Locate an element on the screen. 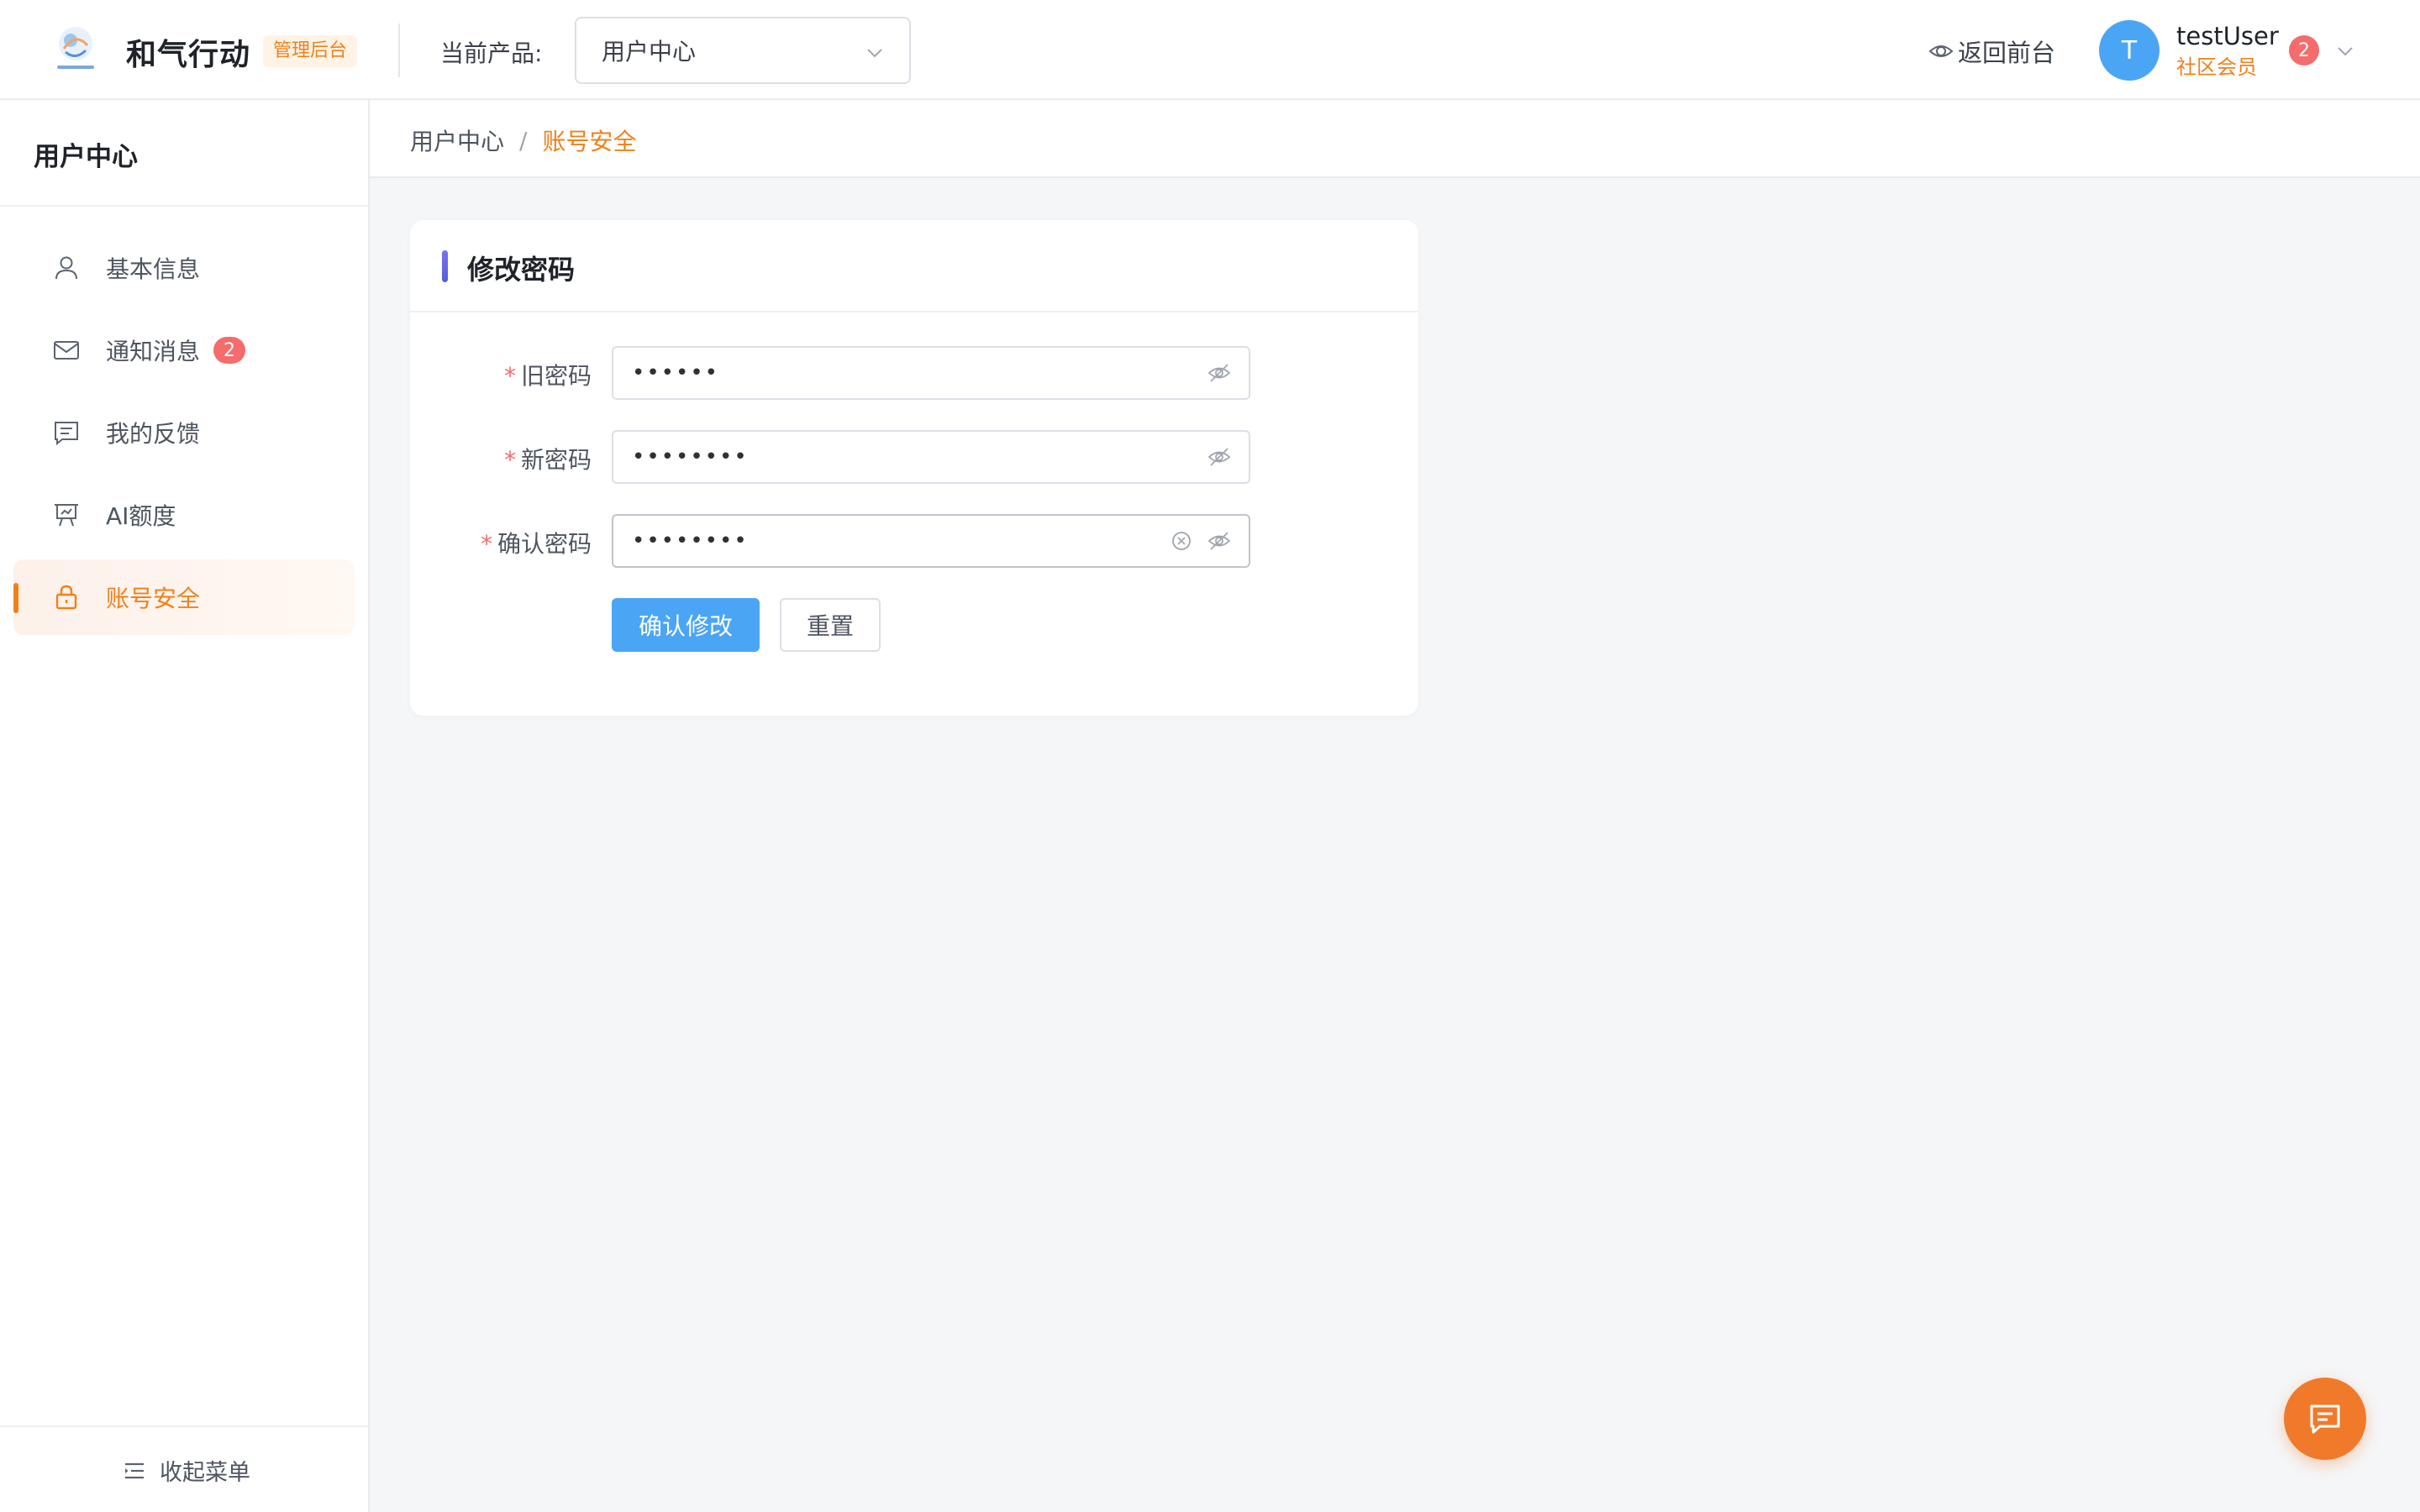 This screenshot has height=1512, width=2420. sidebar-divider is located at coordinates (184, 206).